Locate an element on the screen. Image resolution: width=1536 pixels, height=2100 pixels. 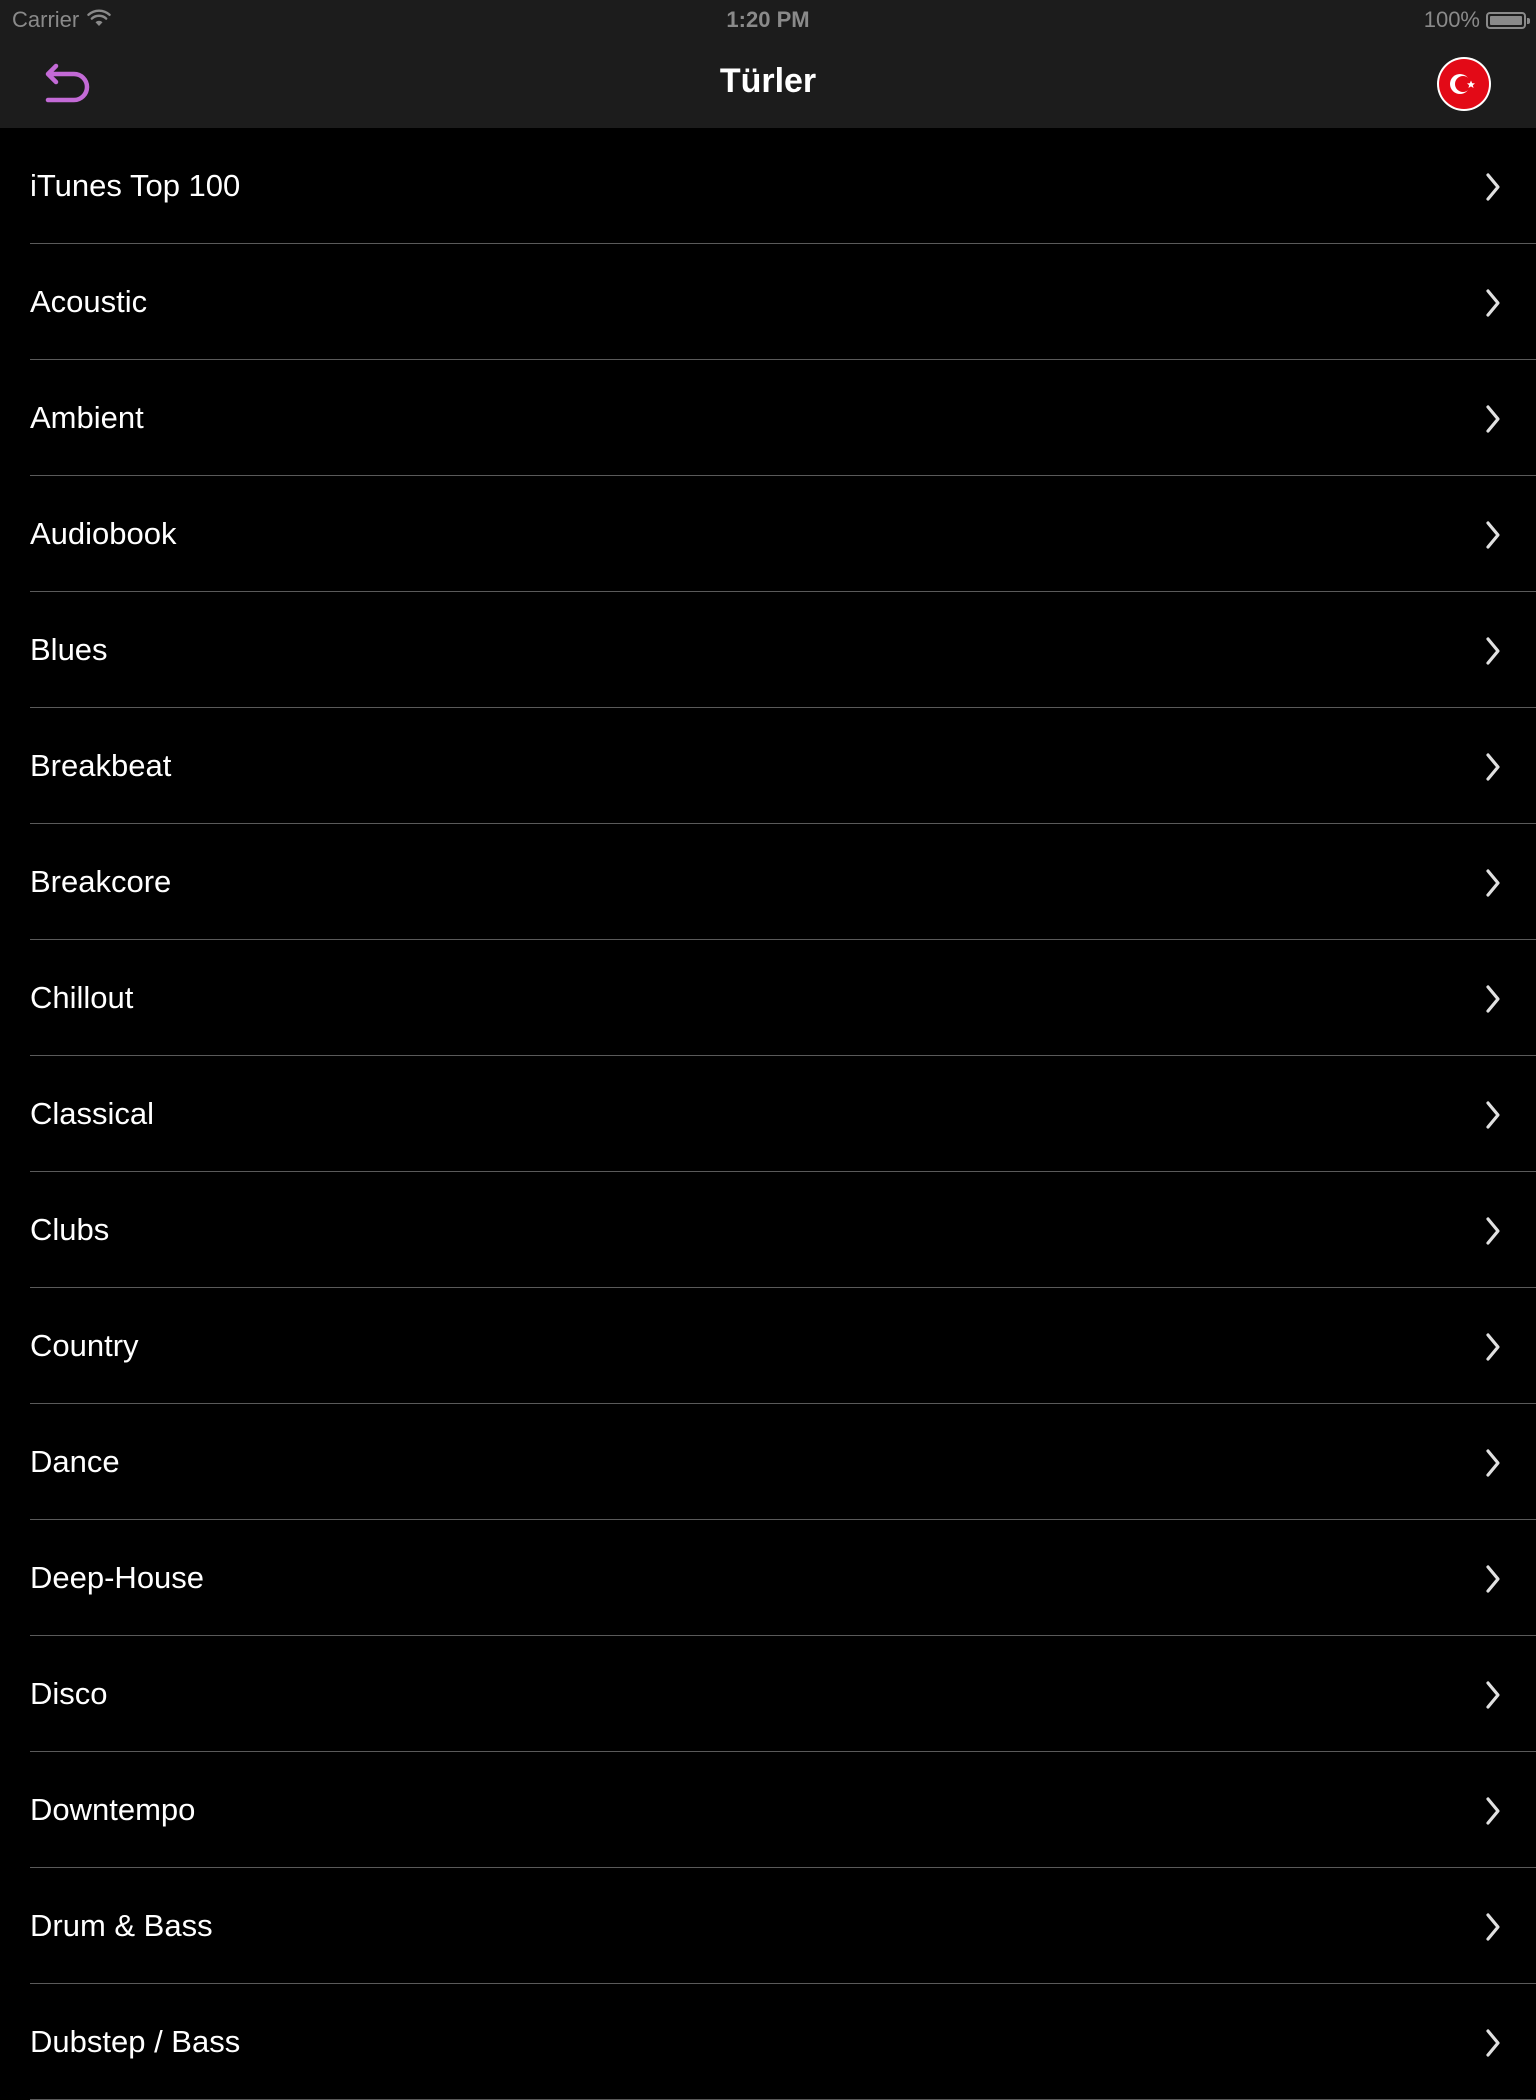
genre-row: Ambient is located at coordinates (768, 418).